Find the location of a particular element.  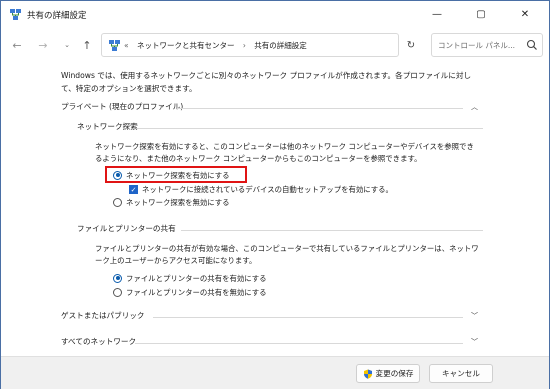

recent-locations-button: ⌄ is located at coordinates (67, 45).